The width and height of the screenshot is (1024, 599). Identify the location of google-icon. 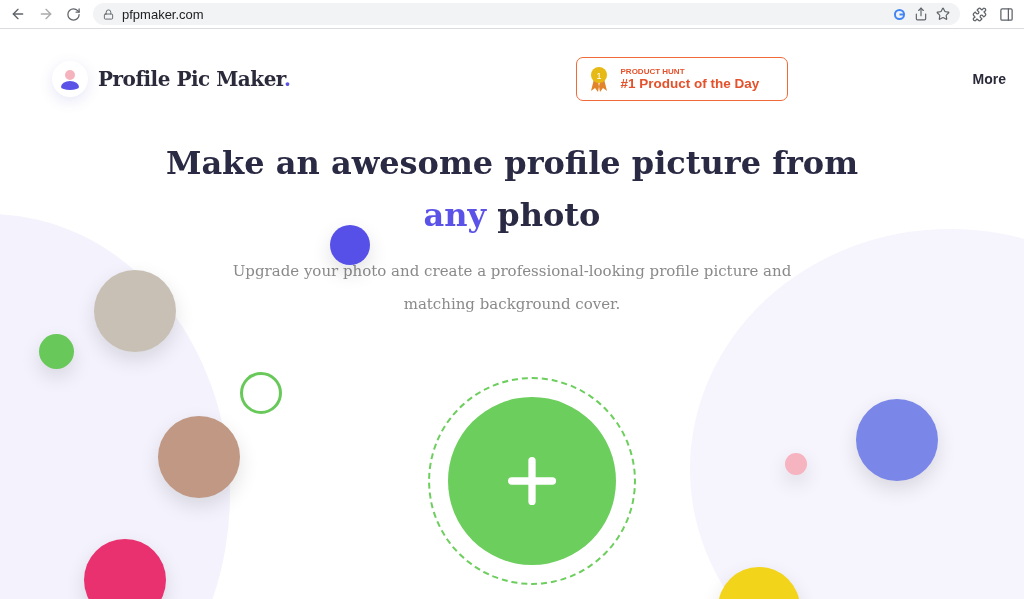
(899, 14).